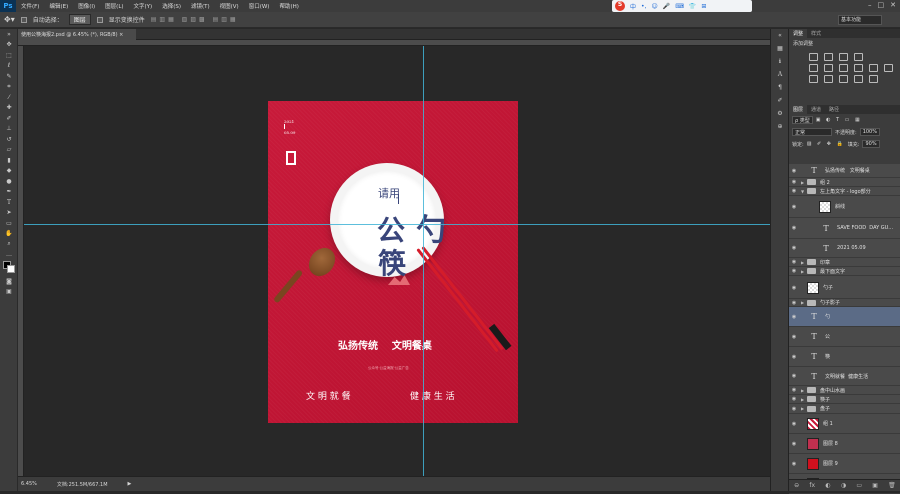 The height and width of the screenshot is (494, 900). What do you see at coordinates (851, 248) in the screenshot?
I see `layer-name: 2021 05.09` at bounding box center [851, 248].